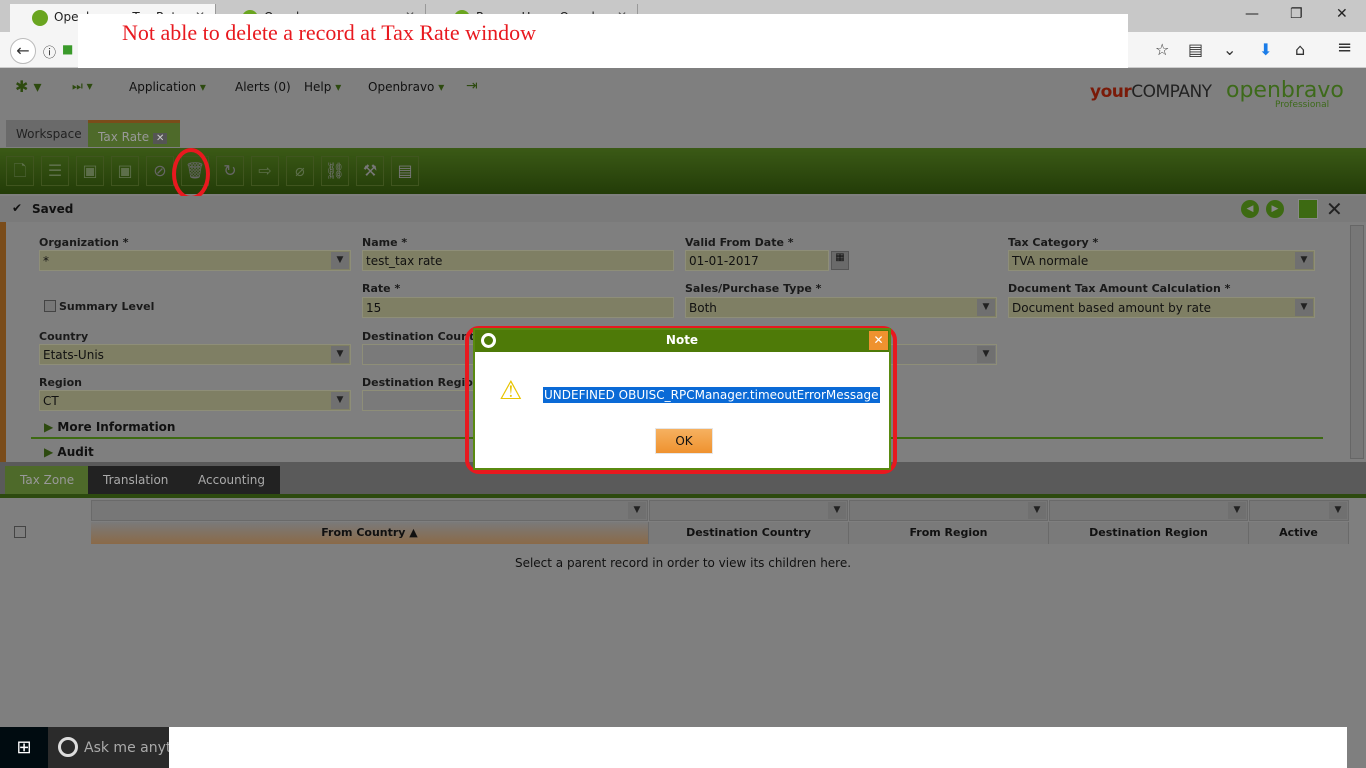 The width and height of the screenshot is (1366, 768). Describe the element at coordinates (682, 341) in the screenshot. I see `dialog-header: Note` at that location.